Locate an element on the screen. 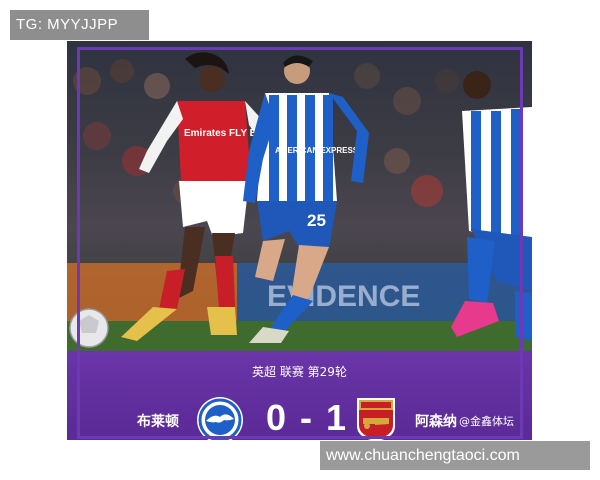 The height and width of the screenshot is (480, 600). away-team-name: 阿森纳 is located at coordinates (436, 422).